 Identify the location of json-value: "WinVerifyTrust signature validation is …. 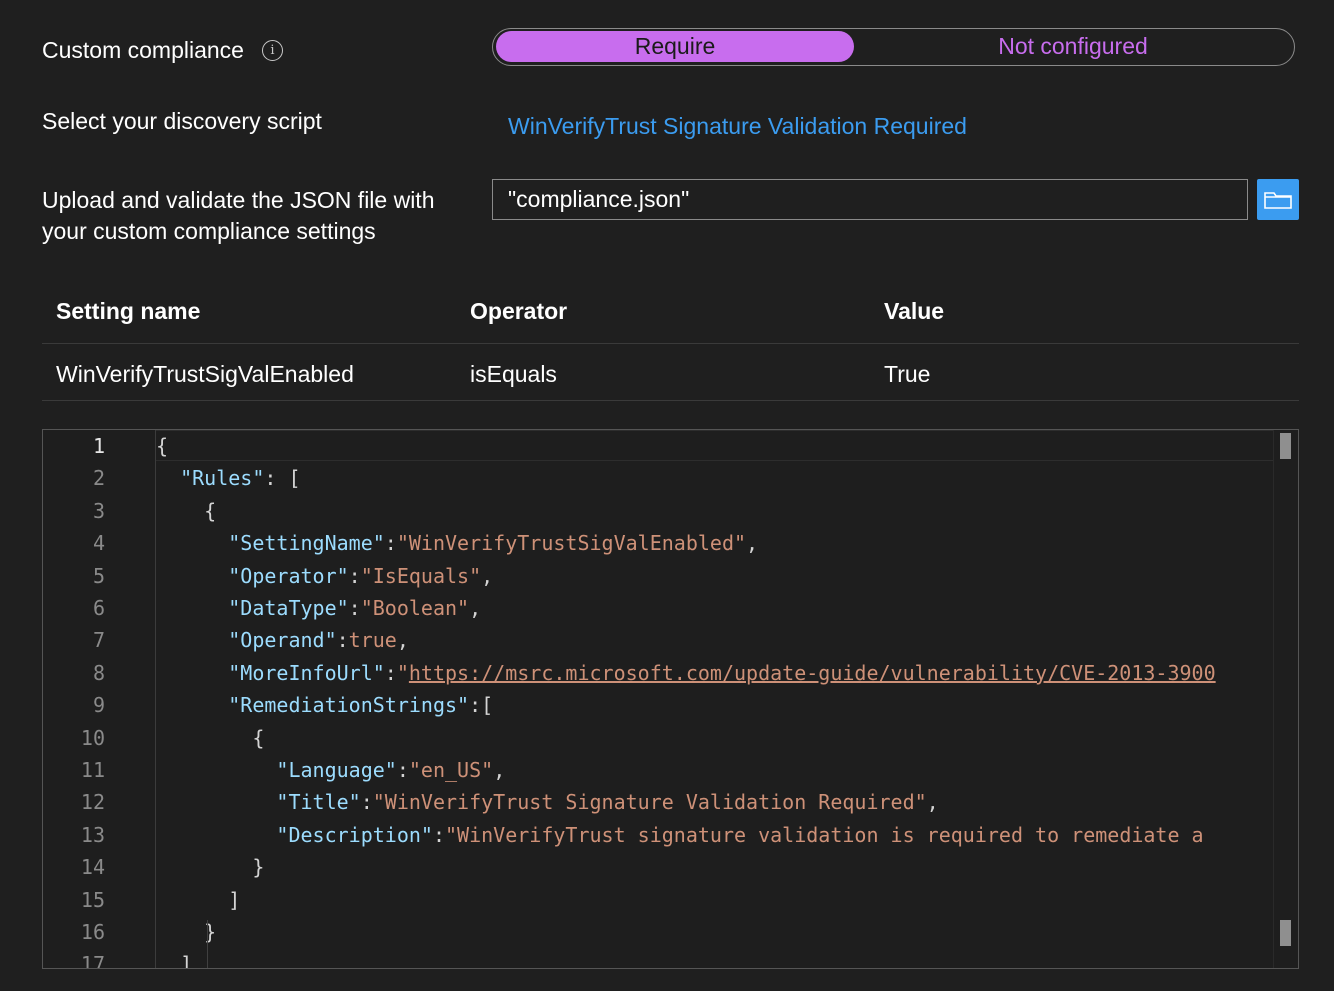
(824, 834).